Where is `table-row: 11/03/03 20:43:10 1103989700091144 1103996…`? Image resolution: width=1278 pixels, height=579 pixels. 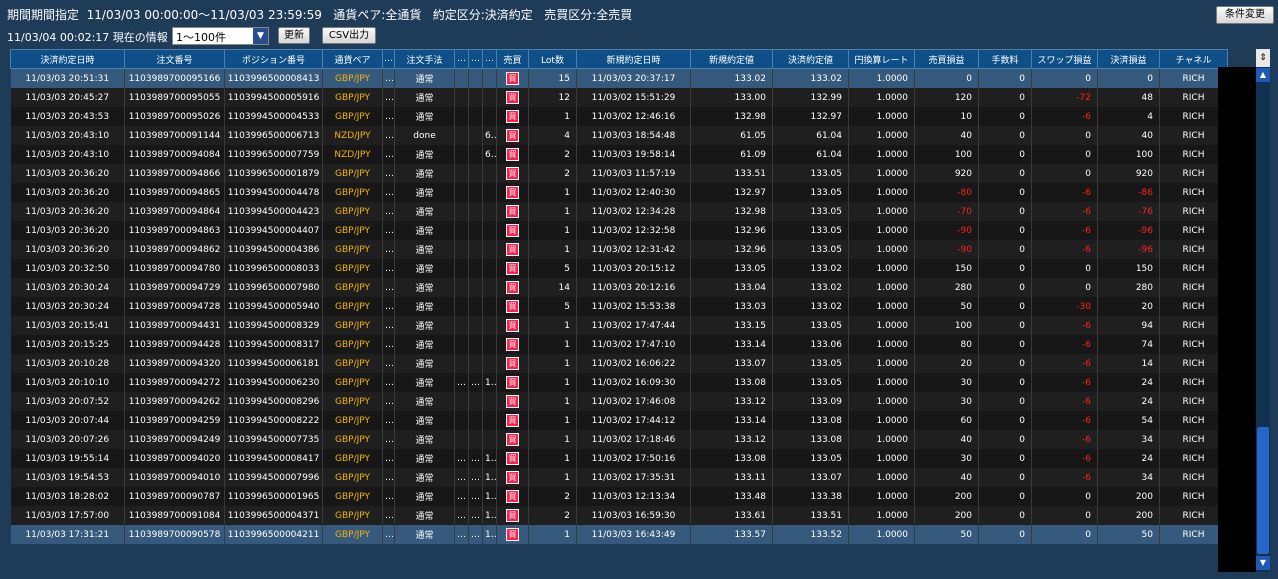
table-row: 11/03/03 20:43:10 1103989700091144 1103996… is located at coordinates (619, 135).